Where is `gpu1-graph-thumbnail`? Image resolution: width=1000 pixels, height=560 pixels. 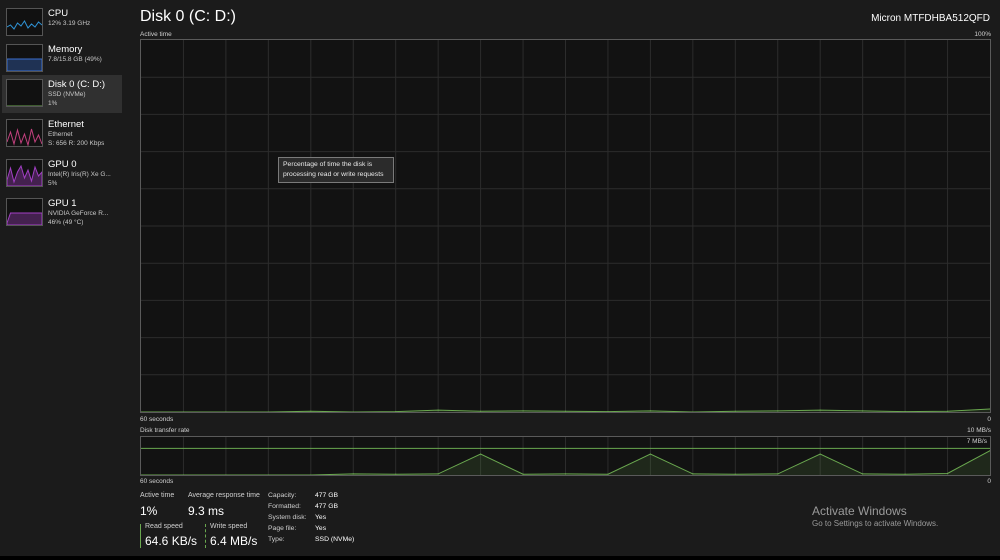
gpu1-graph-thumbnail is located at coordinates (24, 212).